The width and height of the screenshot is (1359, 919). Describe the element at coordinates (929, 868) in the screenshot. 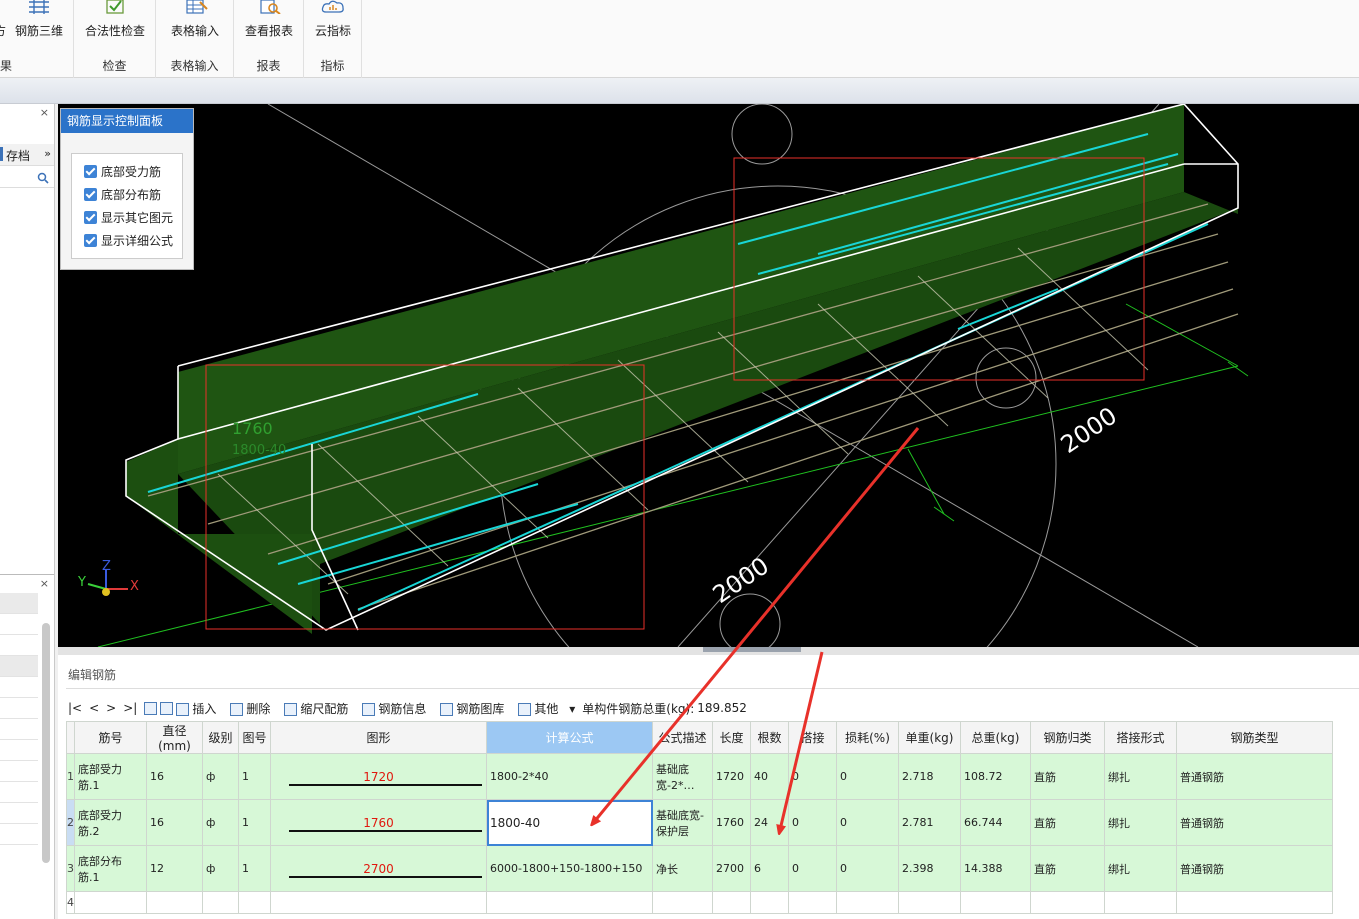

I see `cell-unit-weight: 2.398` at that location.